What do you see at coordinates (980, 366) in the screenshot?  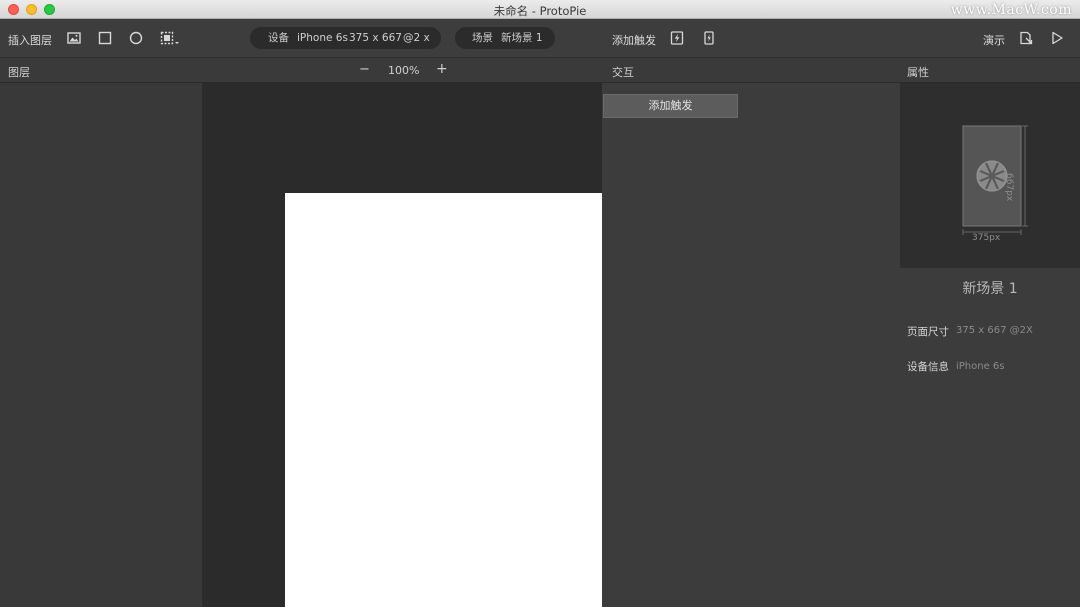 I see `device-info-value: iPhone 6s` at bounding box center [980, 366].